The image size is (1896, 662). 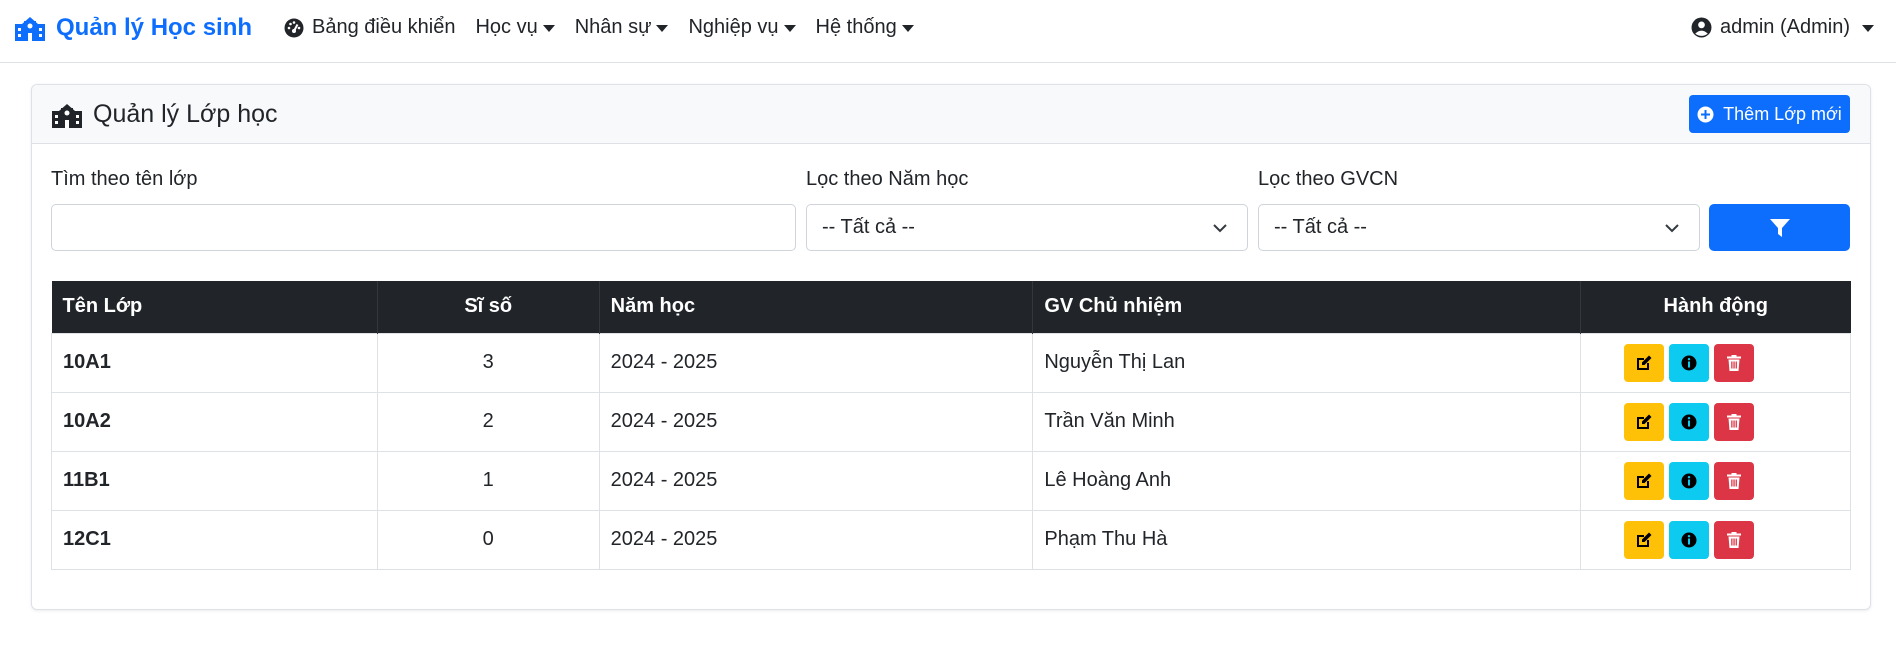 I want to click on nav-dashboard: Bảng điều khiển, so click(x=369, y=27).